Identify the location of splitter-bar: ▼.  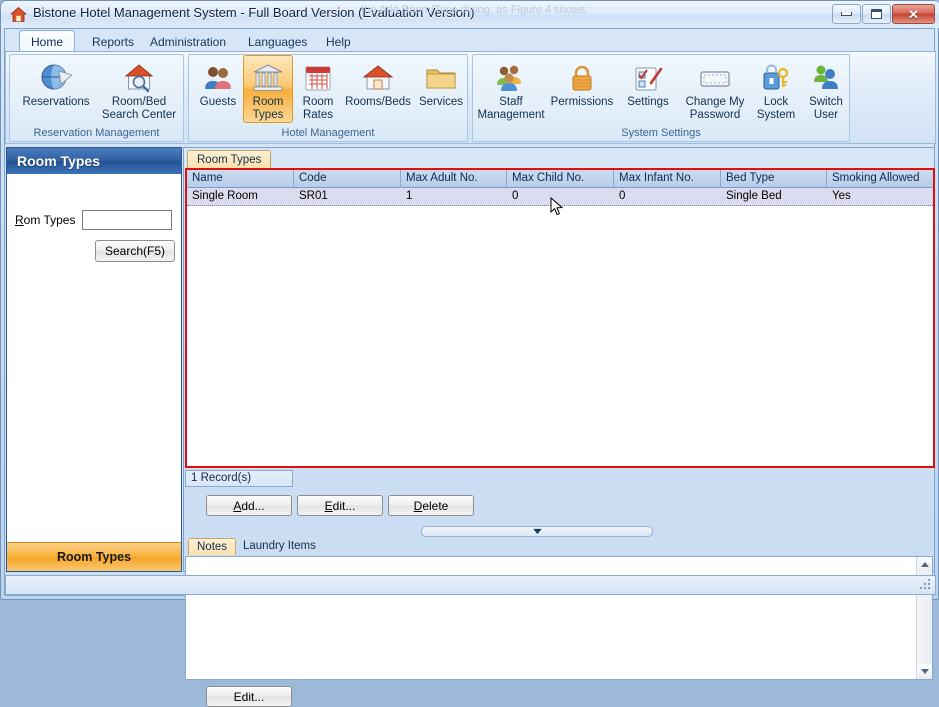
(559, 531).